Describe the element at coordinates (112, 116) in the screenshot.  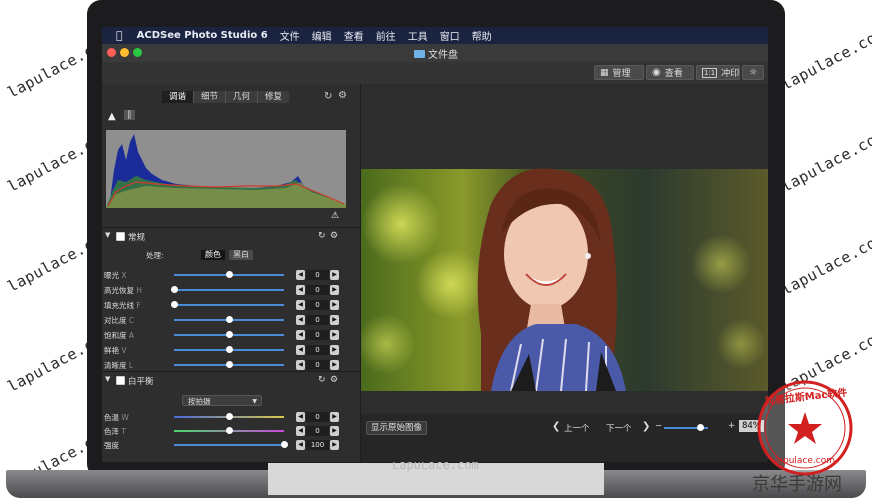
I see `histogram-icon: ▲` at that location.